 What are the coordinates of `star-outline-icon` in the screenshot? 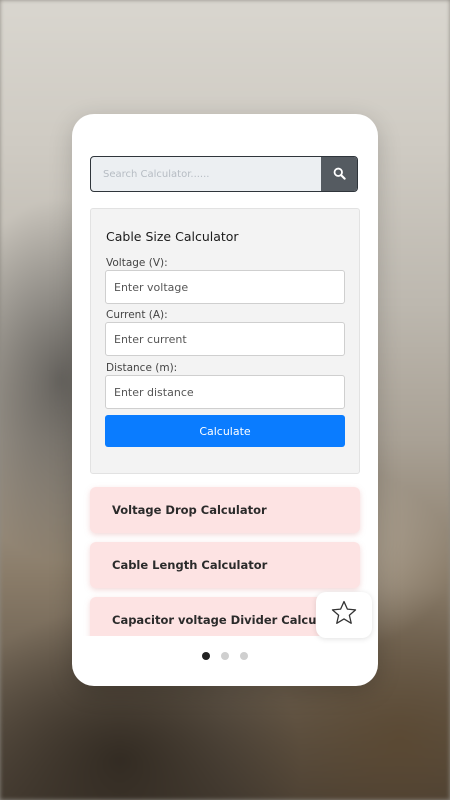 It's located at (344, 615).